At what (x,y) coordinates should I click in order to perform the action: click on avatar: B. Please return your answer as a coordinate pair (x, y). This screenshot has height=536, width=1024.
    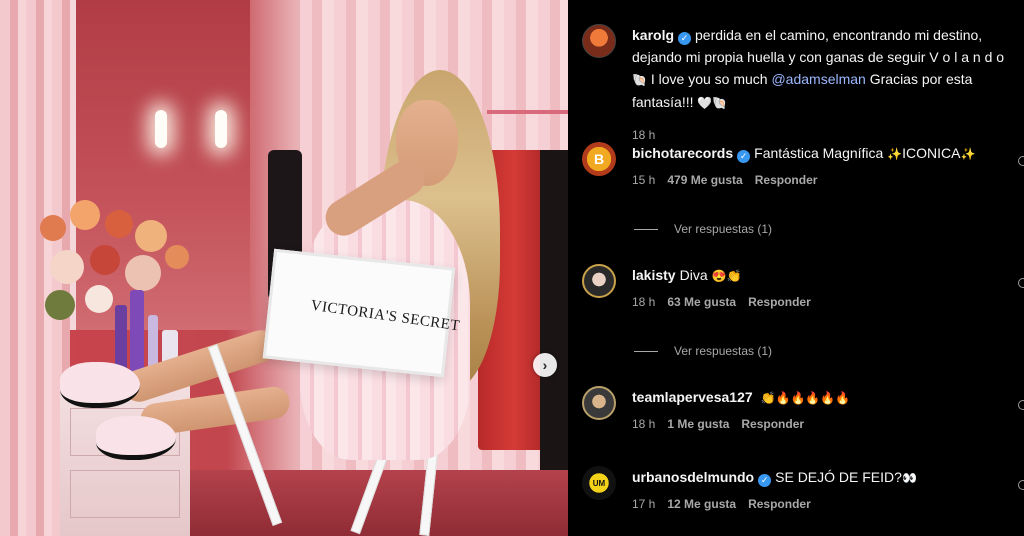
    Looking at the image, I should click on (599, 159).